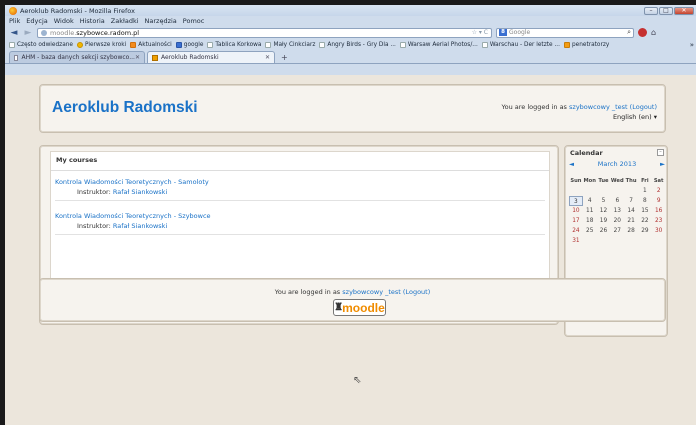 This screenshot has height=425, width=696. I want to click on calendar-day: 6, so click(617, 201).